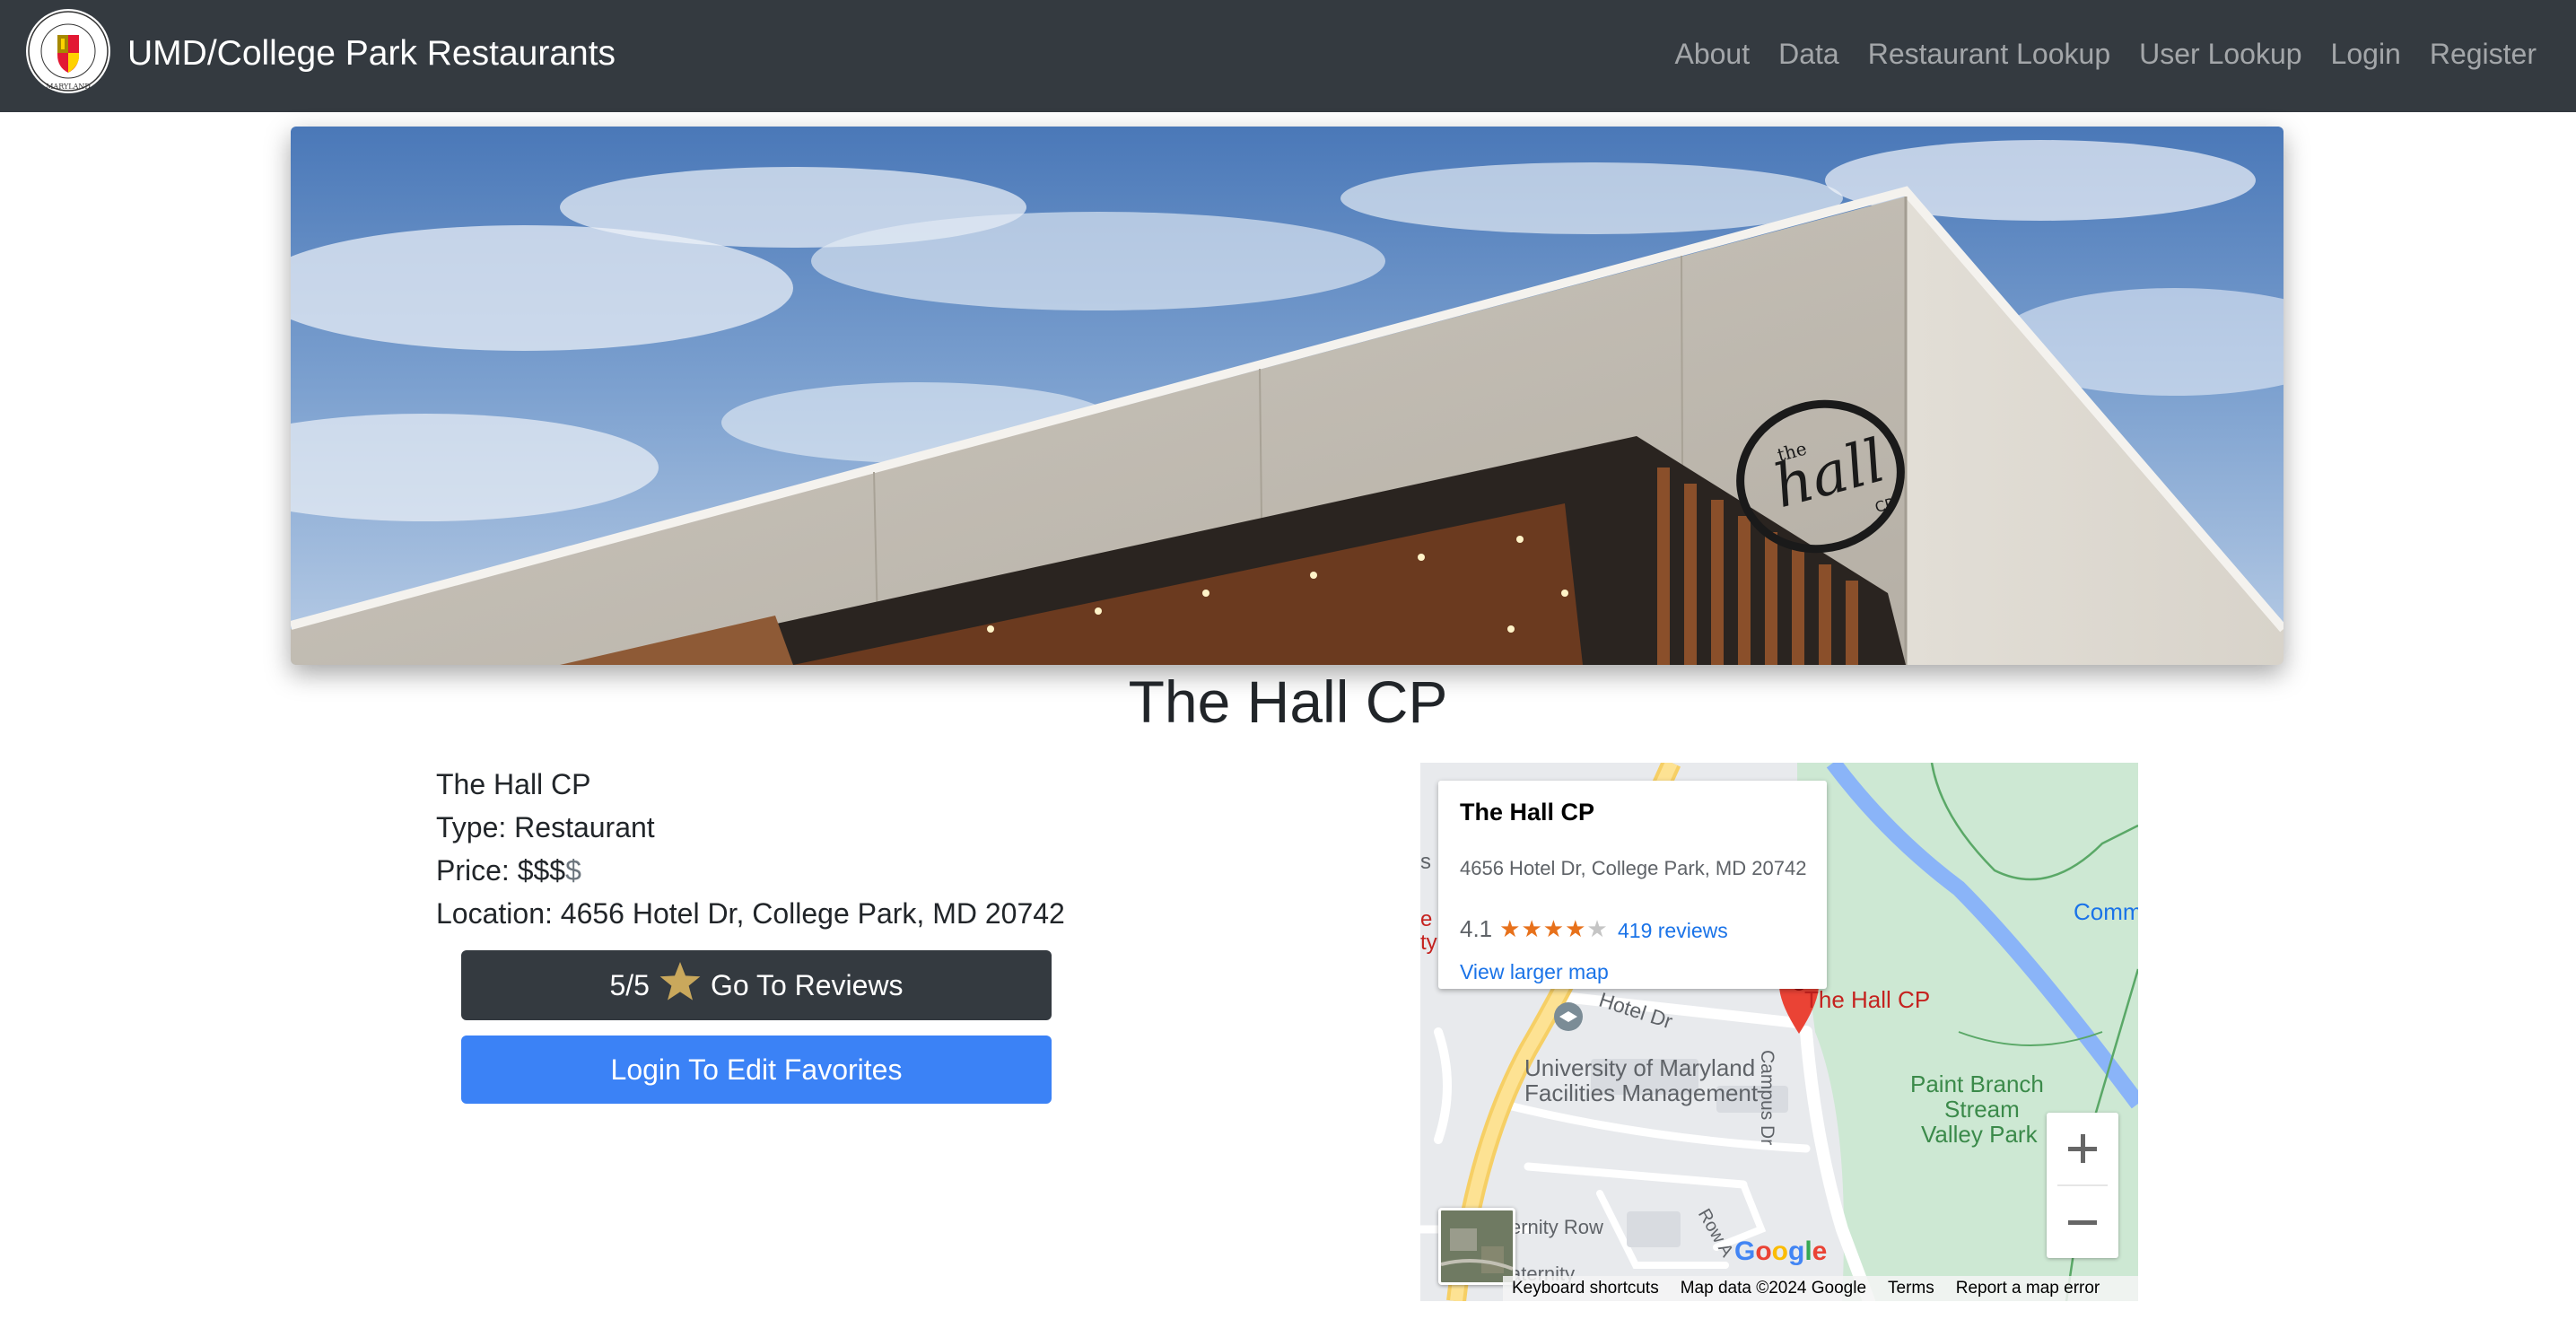 The height and width of the screenshot is (1337, 2576). Describe the element at coordinates (1527, 812) in the screenshot. I see `map-card-name: The Hall CP` at that location.